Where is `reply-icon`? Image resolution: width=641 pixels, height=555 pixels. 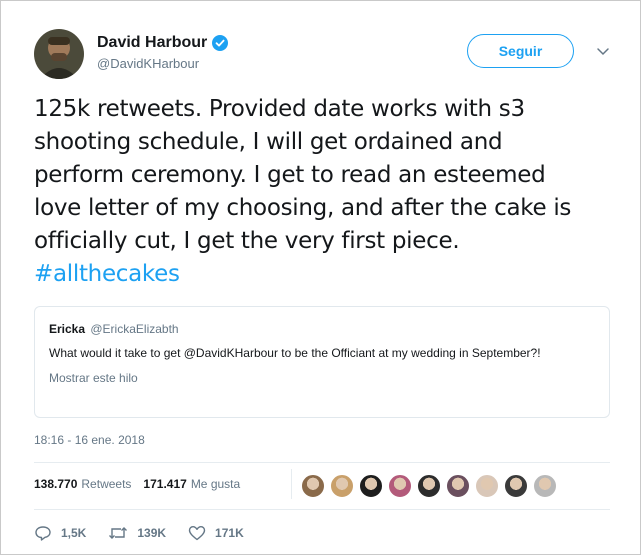
reply-icon is located at coordinates (43, 533).